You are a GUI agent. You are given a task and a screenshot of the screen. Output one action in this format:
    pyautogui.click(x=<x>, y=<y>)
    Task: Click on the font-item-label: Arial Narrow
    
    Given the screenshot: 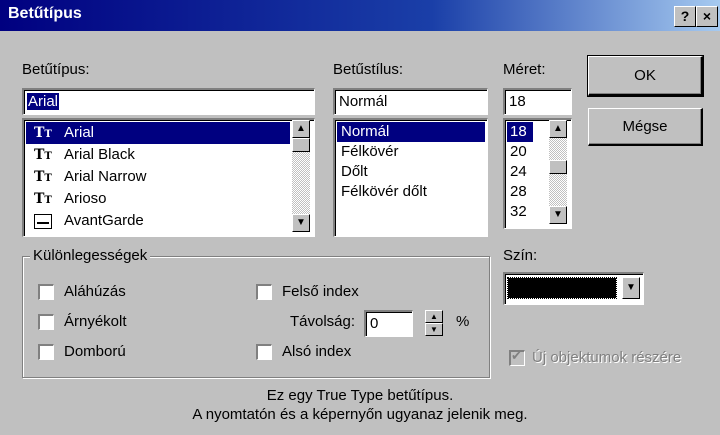 What is the action you would take?
    pyautogui.click(x=105, y=176)
    